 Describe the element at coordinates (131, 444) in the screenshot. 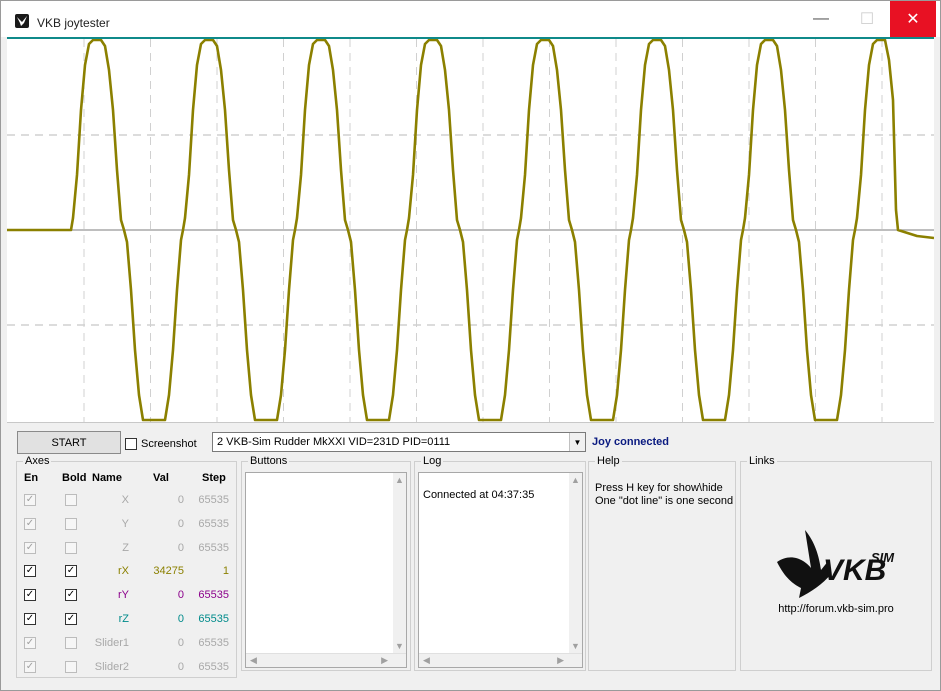

I see `screenshot-checkbox` at that location.